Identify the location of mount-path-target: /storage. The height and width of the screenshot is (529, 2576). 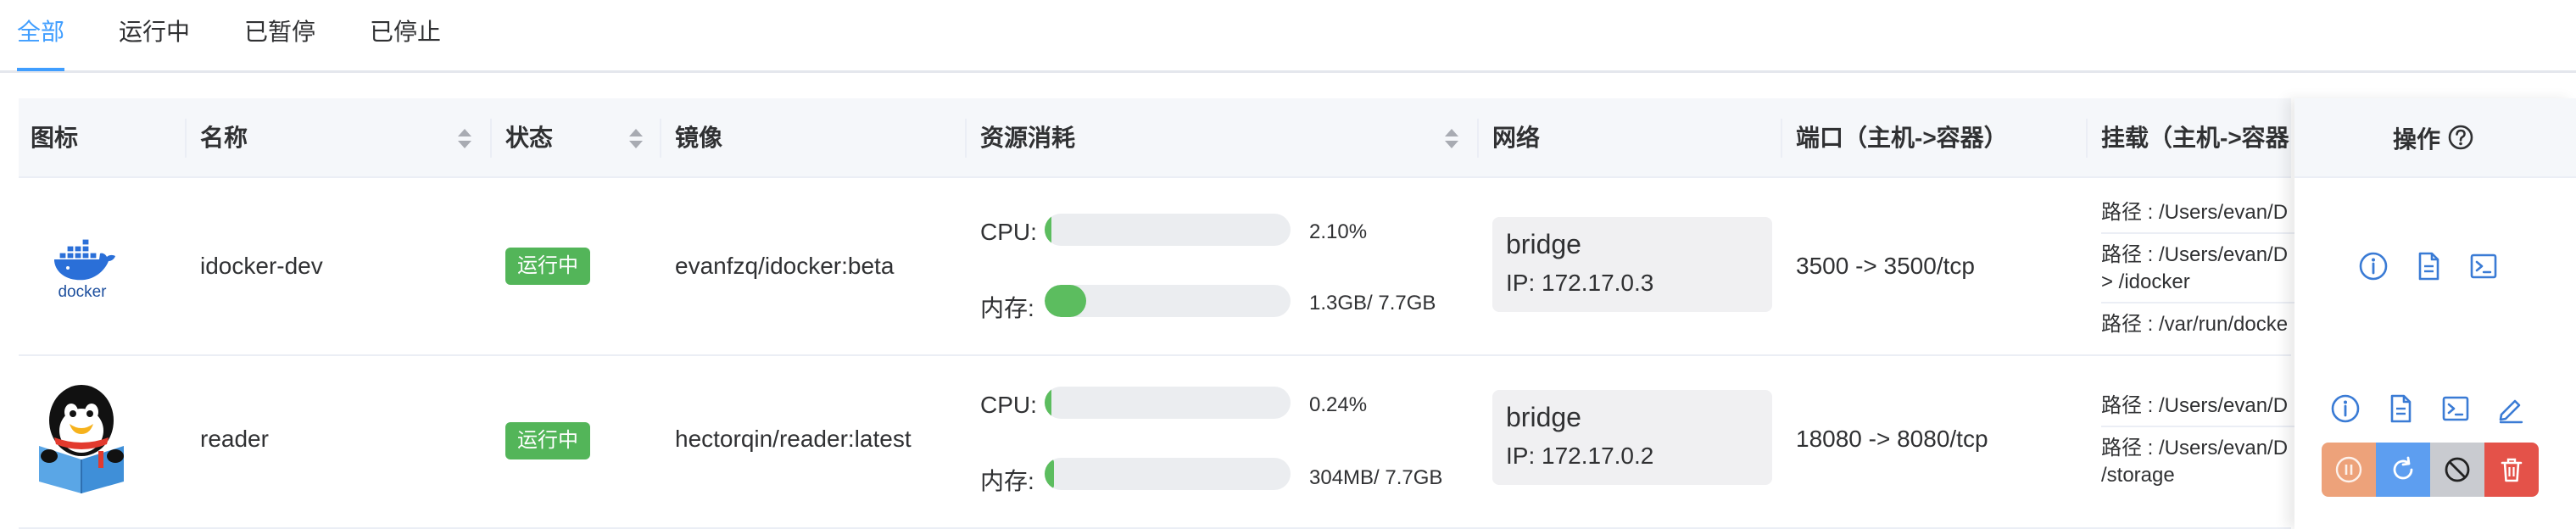
(2138, 475).